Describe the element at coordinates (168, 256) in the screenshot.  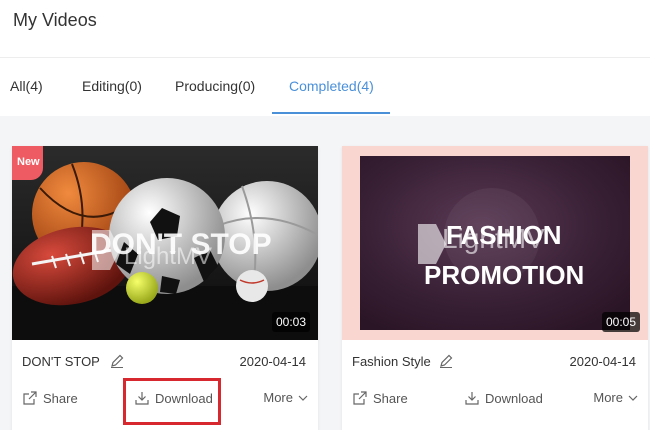
I see `svg-text: LightMV` at that location.